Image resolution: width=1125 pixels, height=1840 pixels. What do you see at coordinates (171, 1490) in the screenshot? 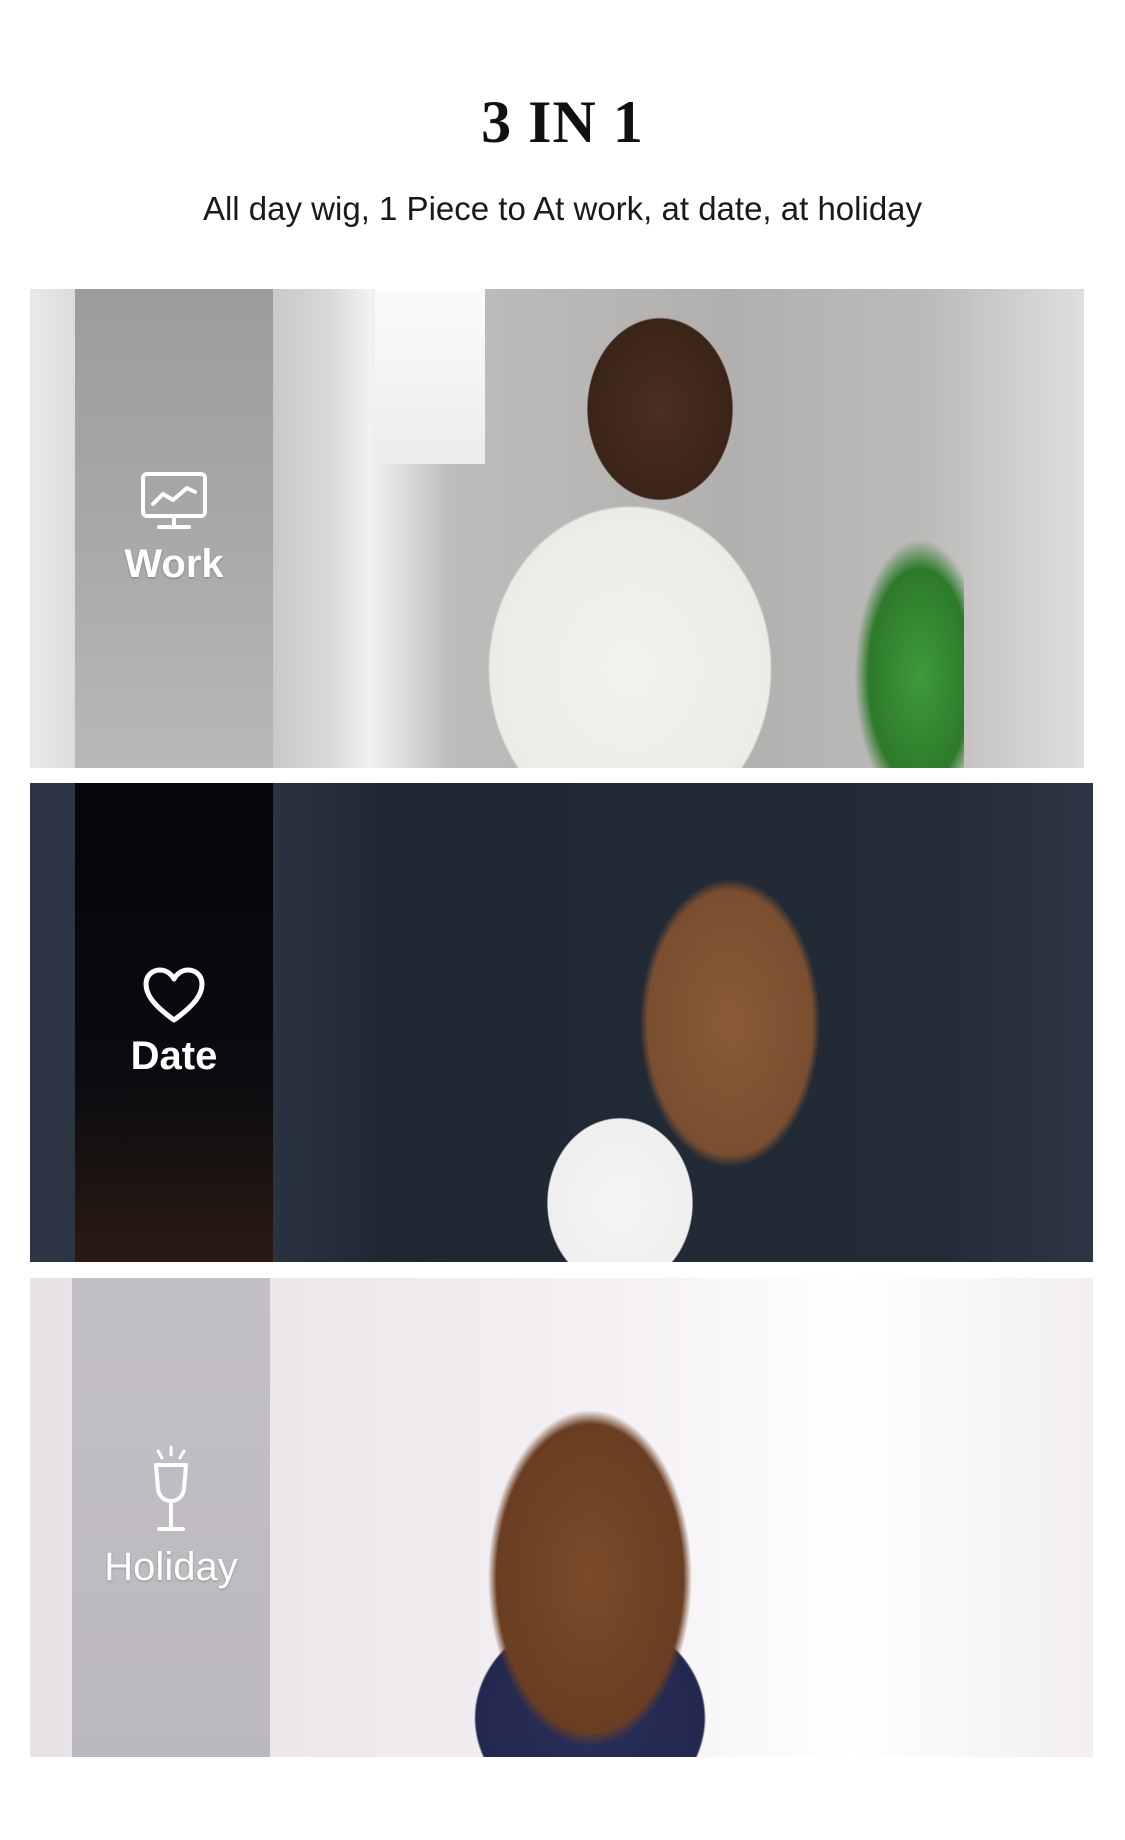
I see `wine-glass-icon` at bounding box center [171, 1490].